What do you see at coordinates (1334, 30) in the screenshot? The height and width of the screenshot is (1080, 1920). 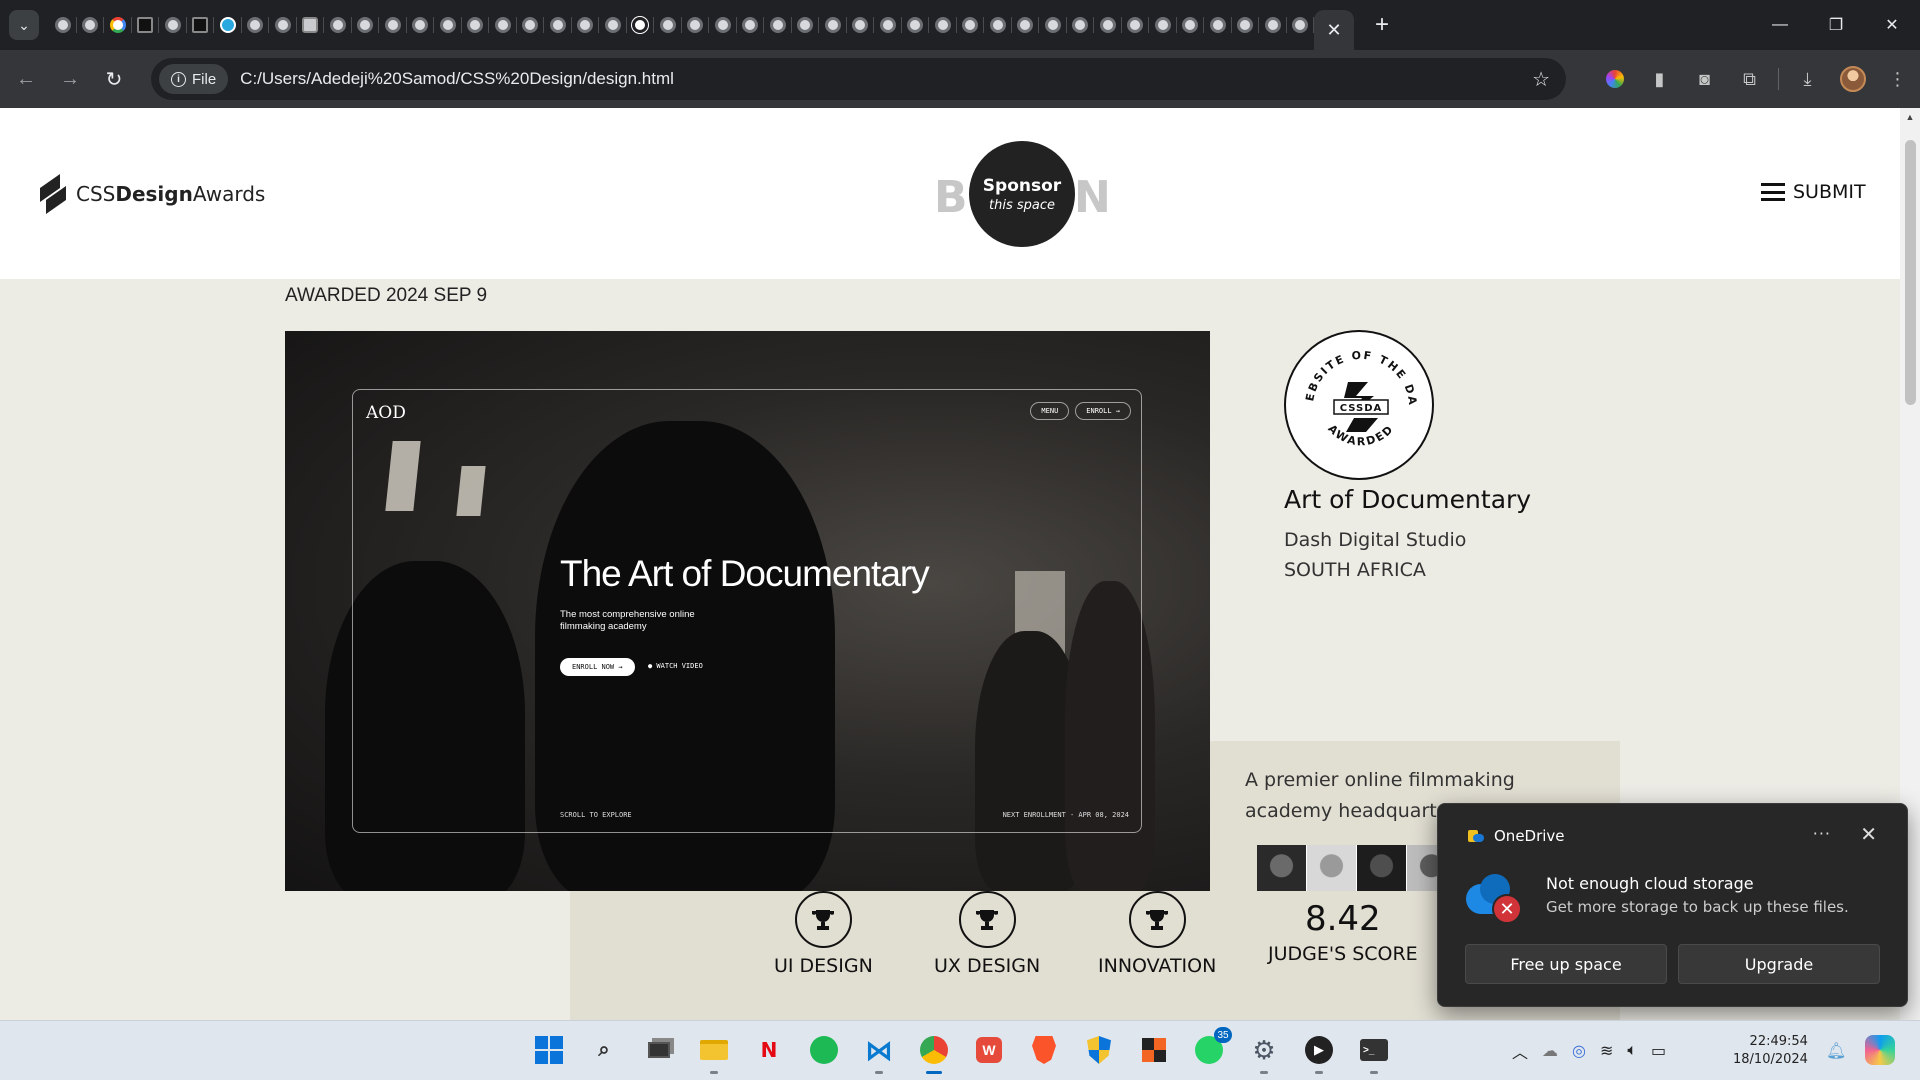 I see `active-tab-close: ✕` at bounding box center [1334, 30].